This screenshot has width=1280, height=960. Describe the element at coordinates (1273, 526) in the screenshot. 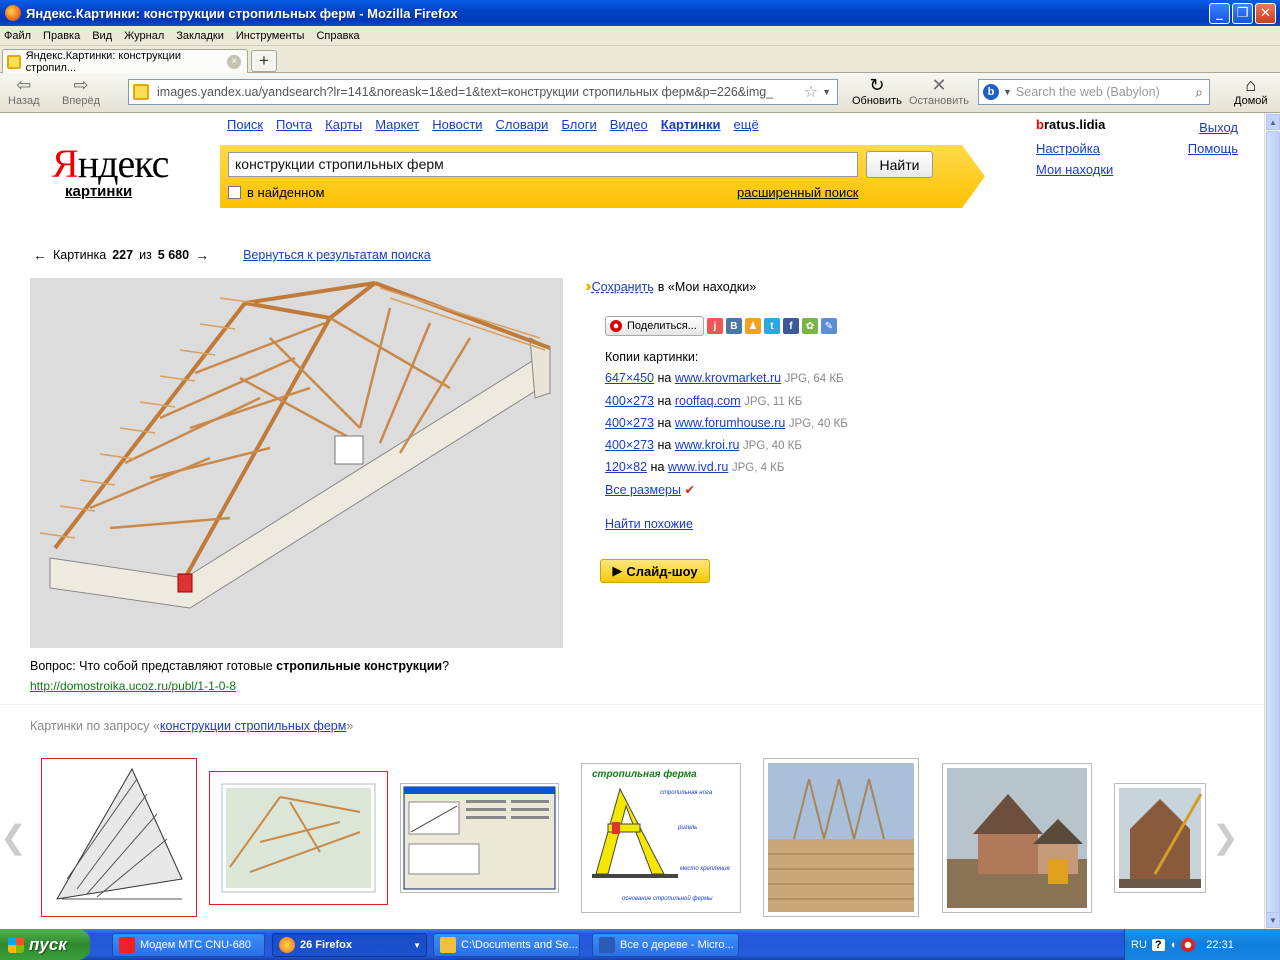

I see `scroll-thumb` at that location.